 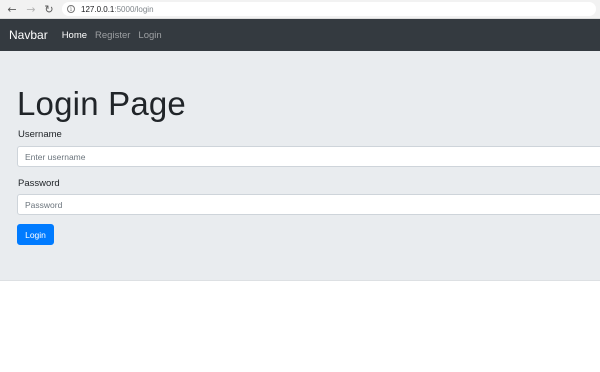 What do you see at coordinates (31, 9) in the screenshot?
I see `arrow-right-icon: →` at bounding box center [31, 9].